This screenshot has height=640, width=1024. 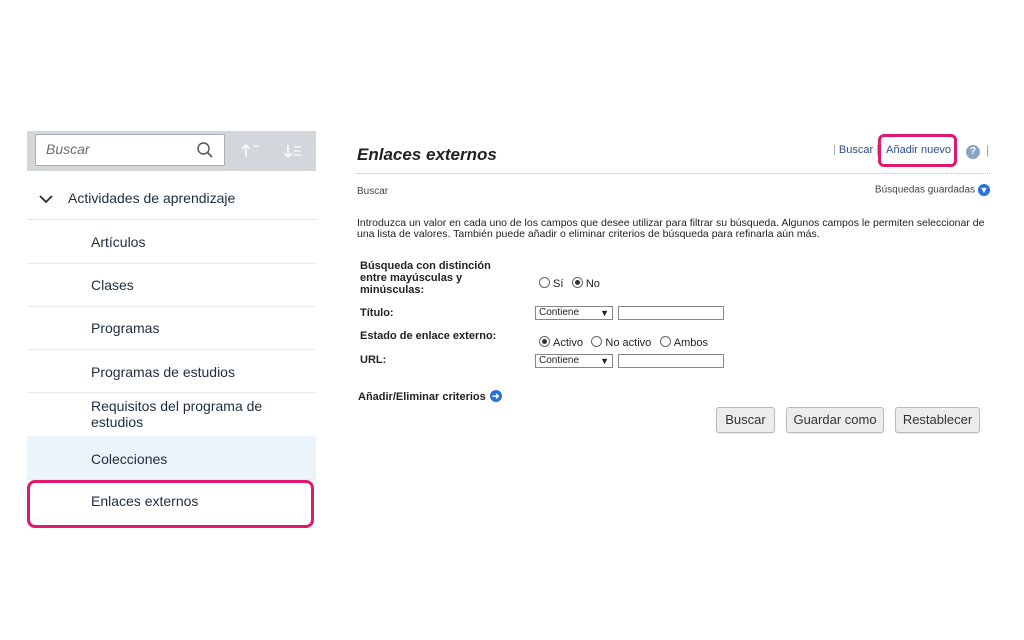 What do you see at coordinates (205, 150) in the screenshot?
I see `search-icon` at bounding box center [205, 150].